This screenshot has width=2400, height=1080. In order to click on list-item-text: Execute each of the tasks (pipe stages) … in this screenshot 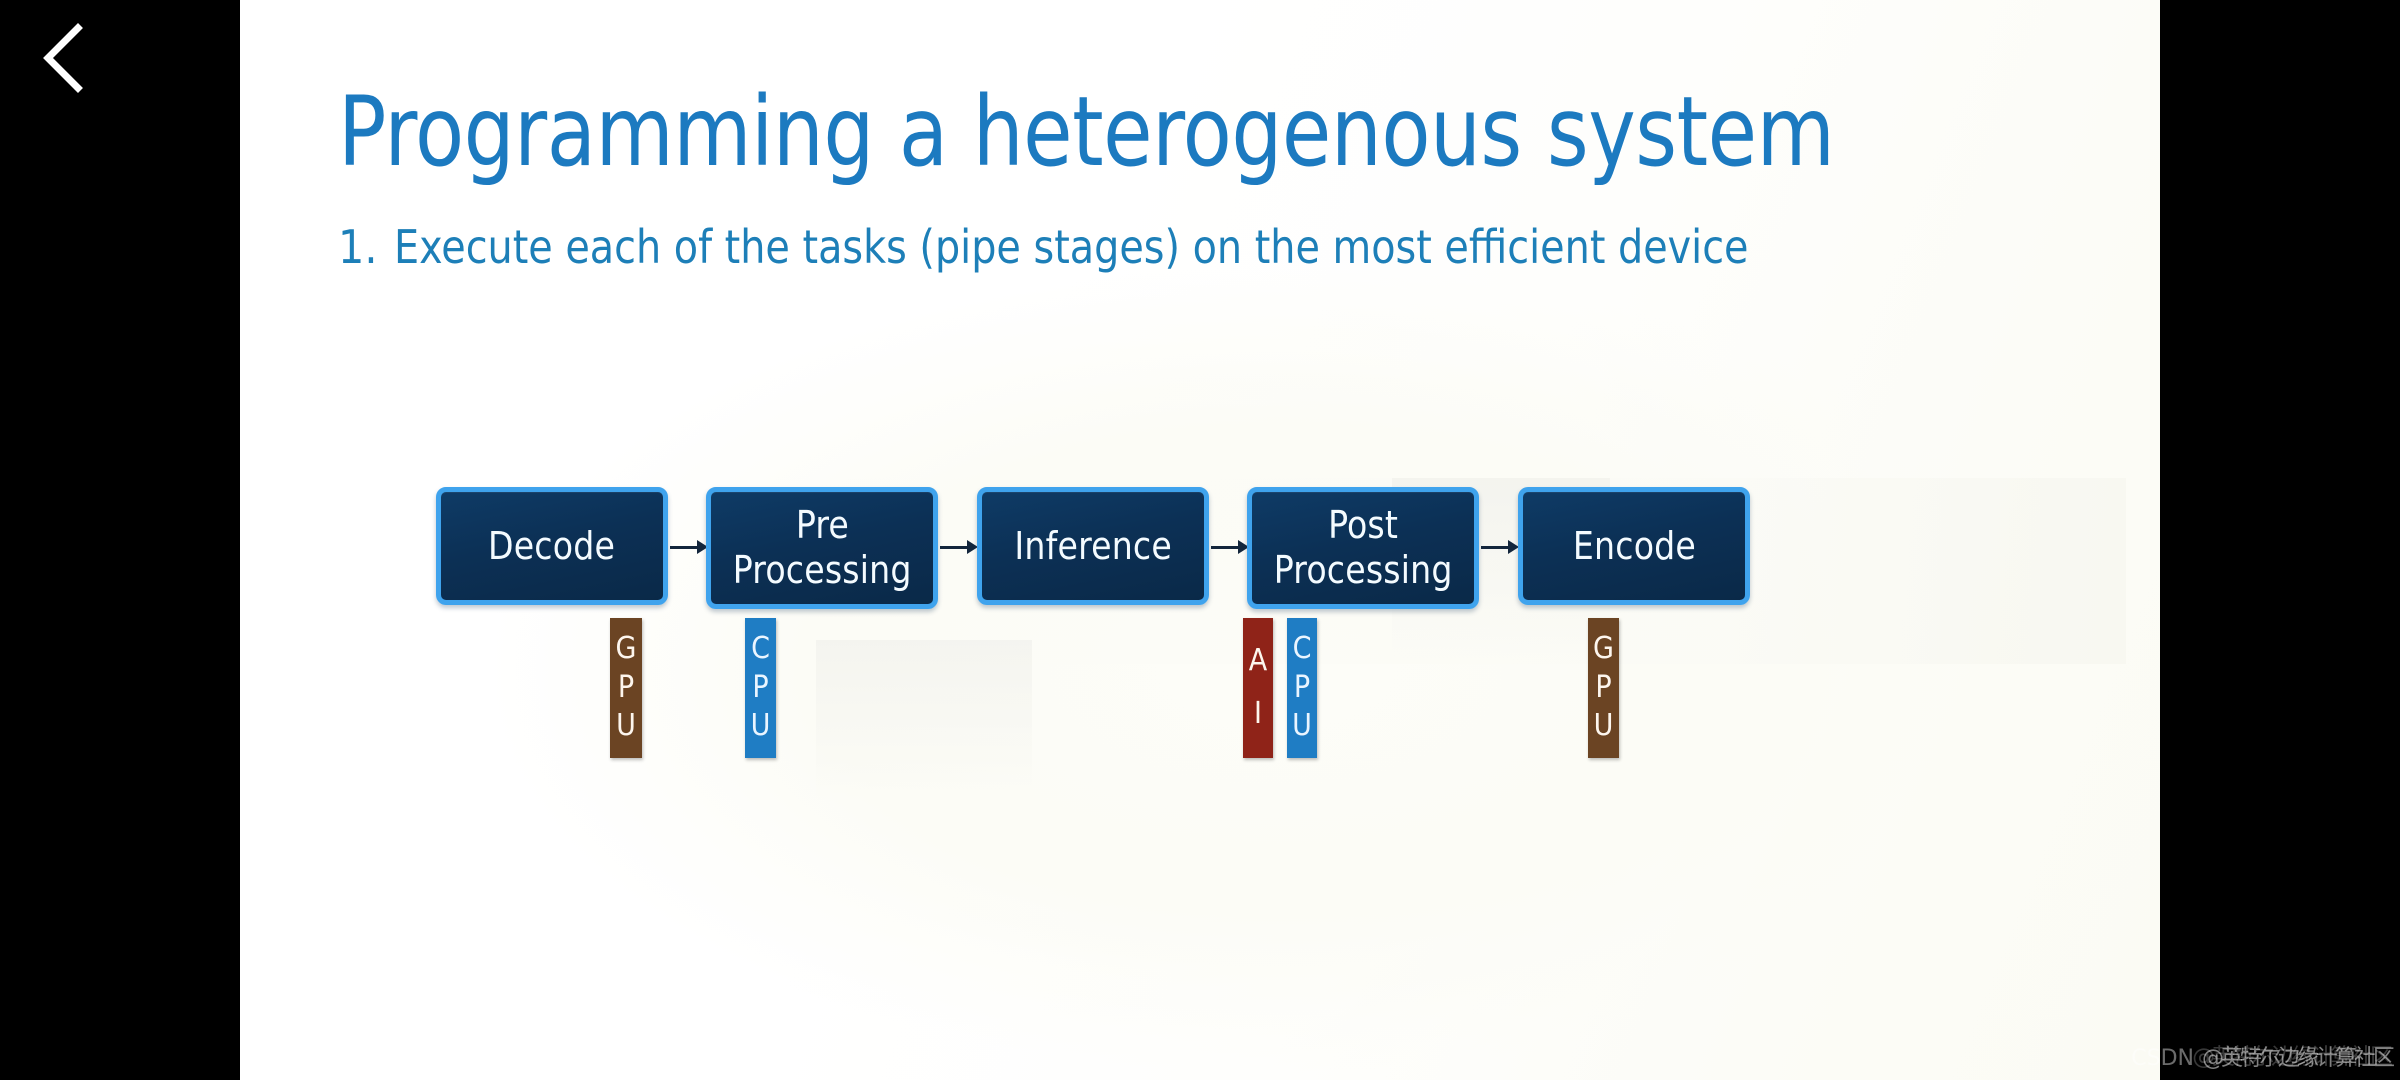, I will do `click(1071, 247)`.